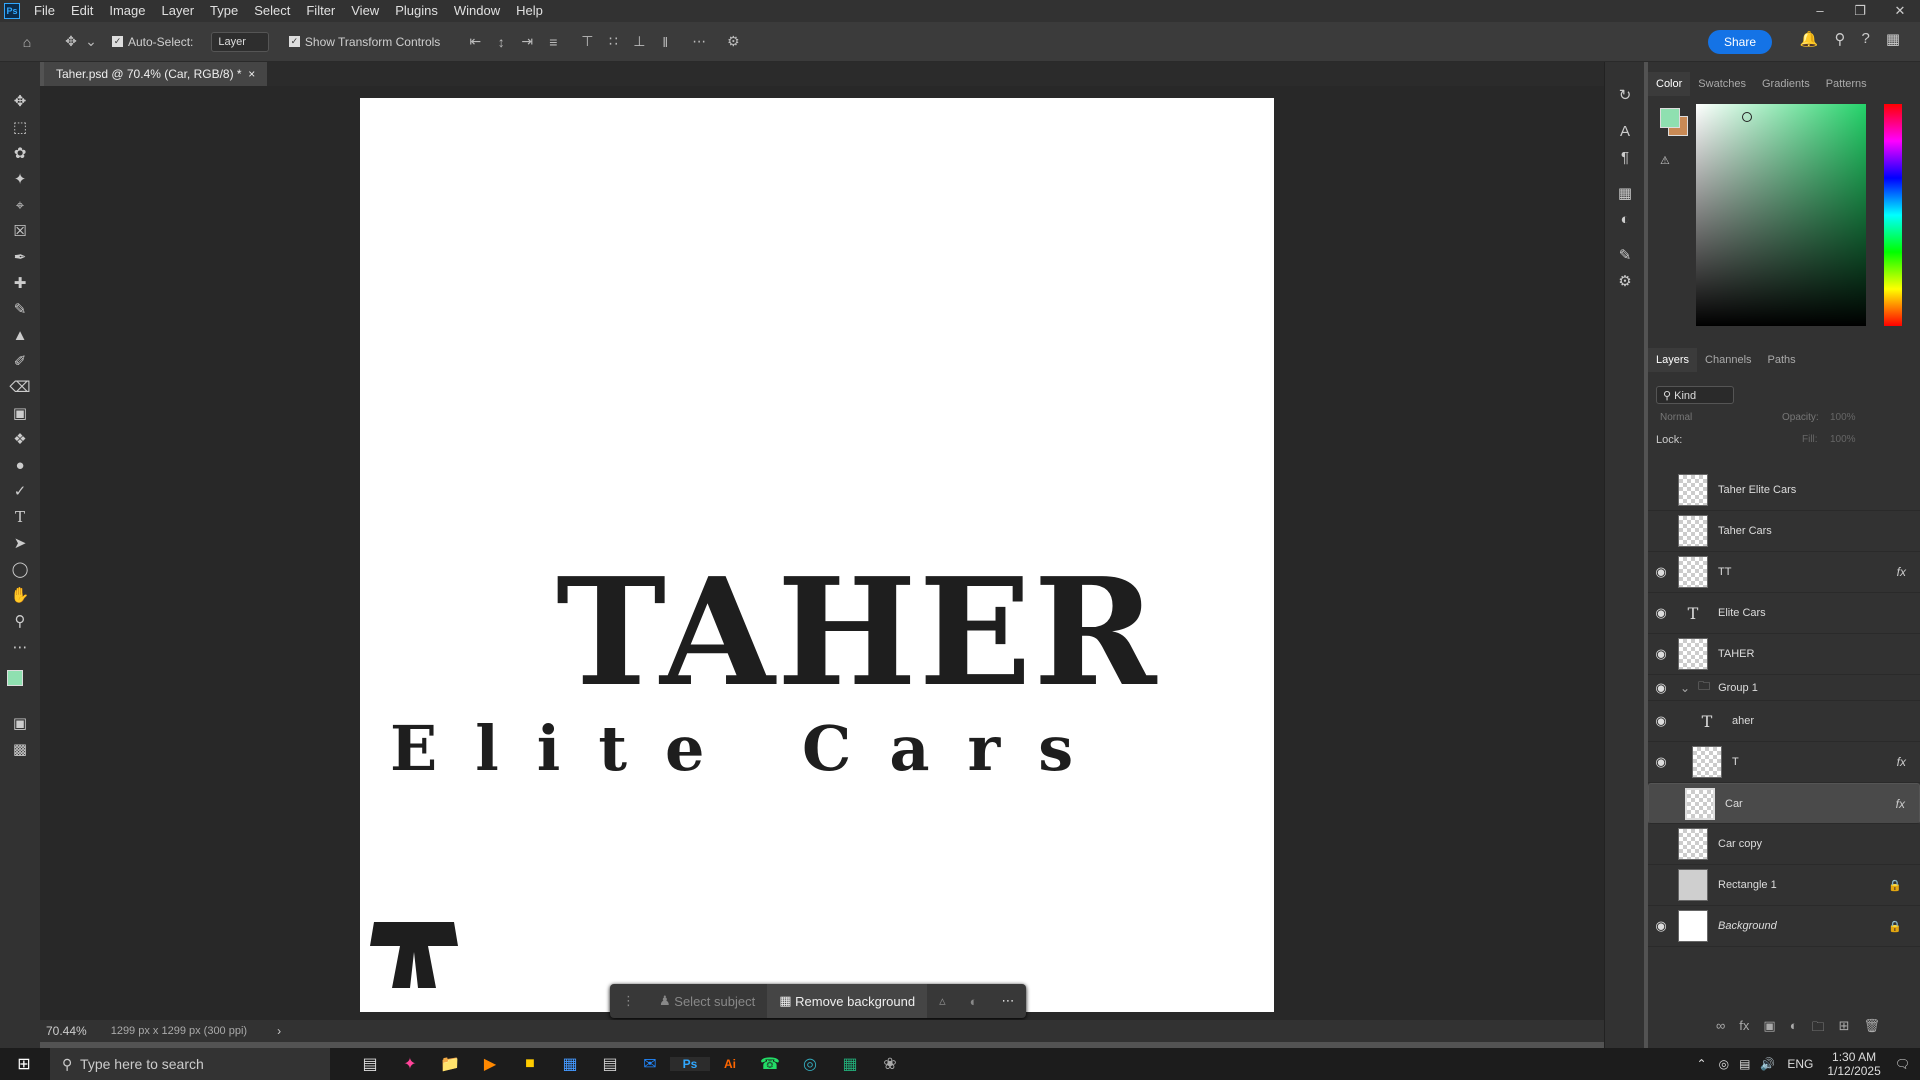  I want to click on notification-icon: 🗨, so click(1902, 1064).